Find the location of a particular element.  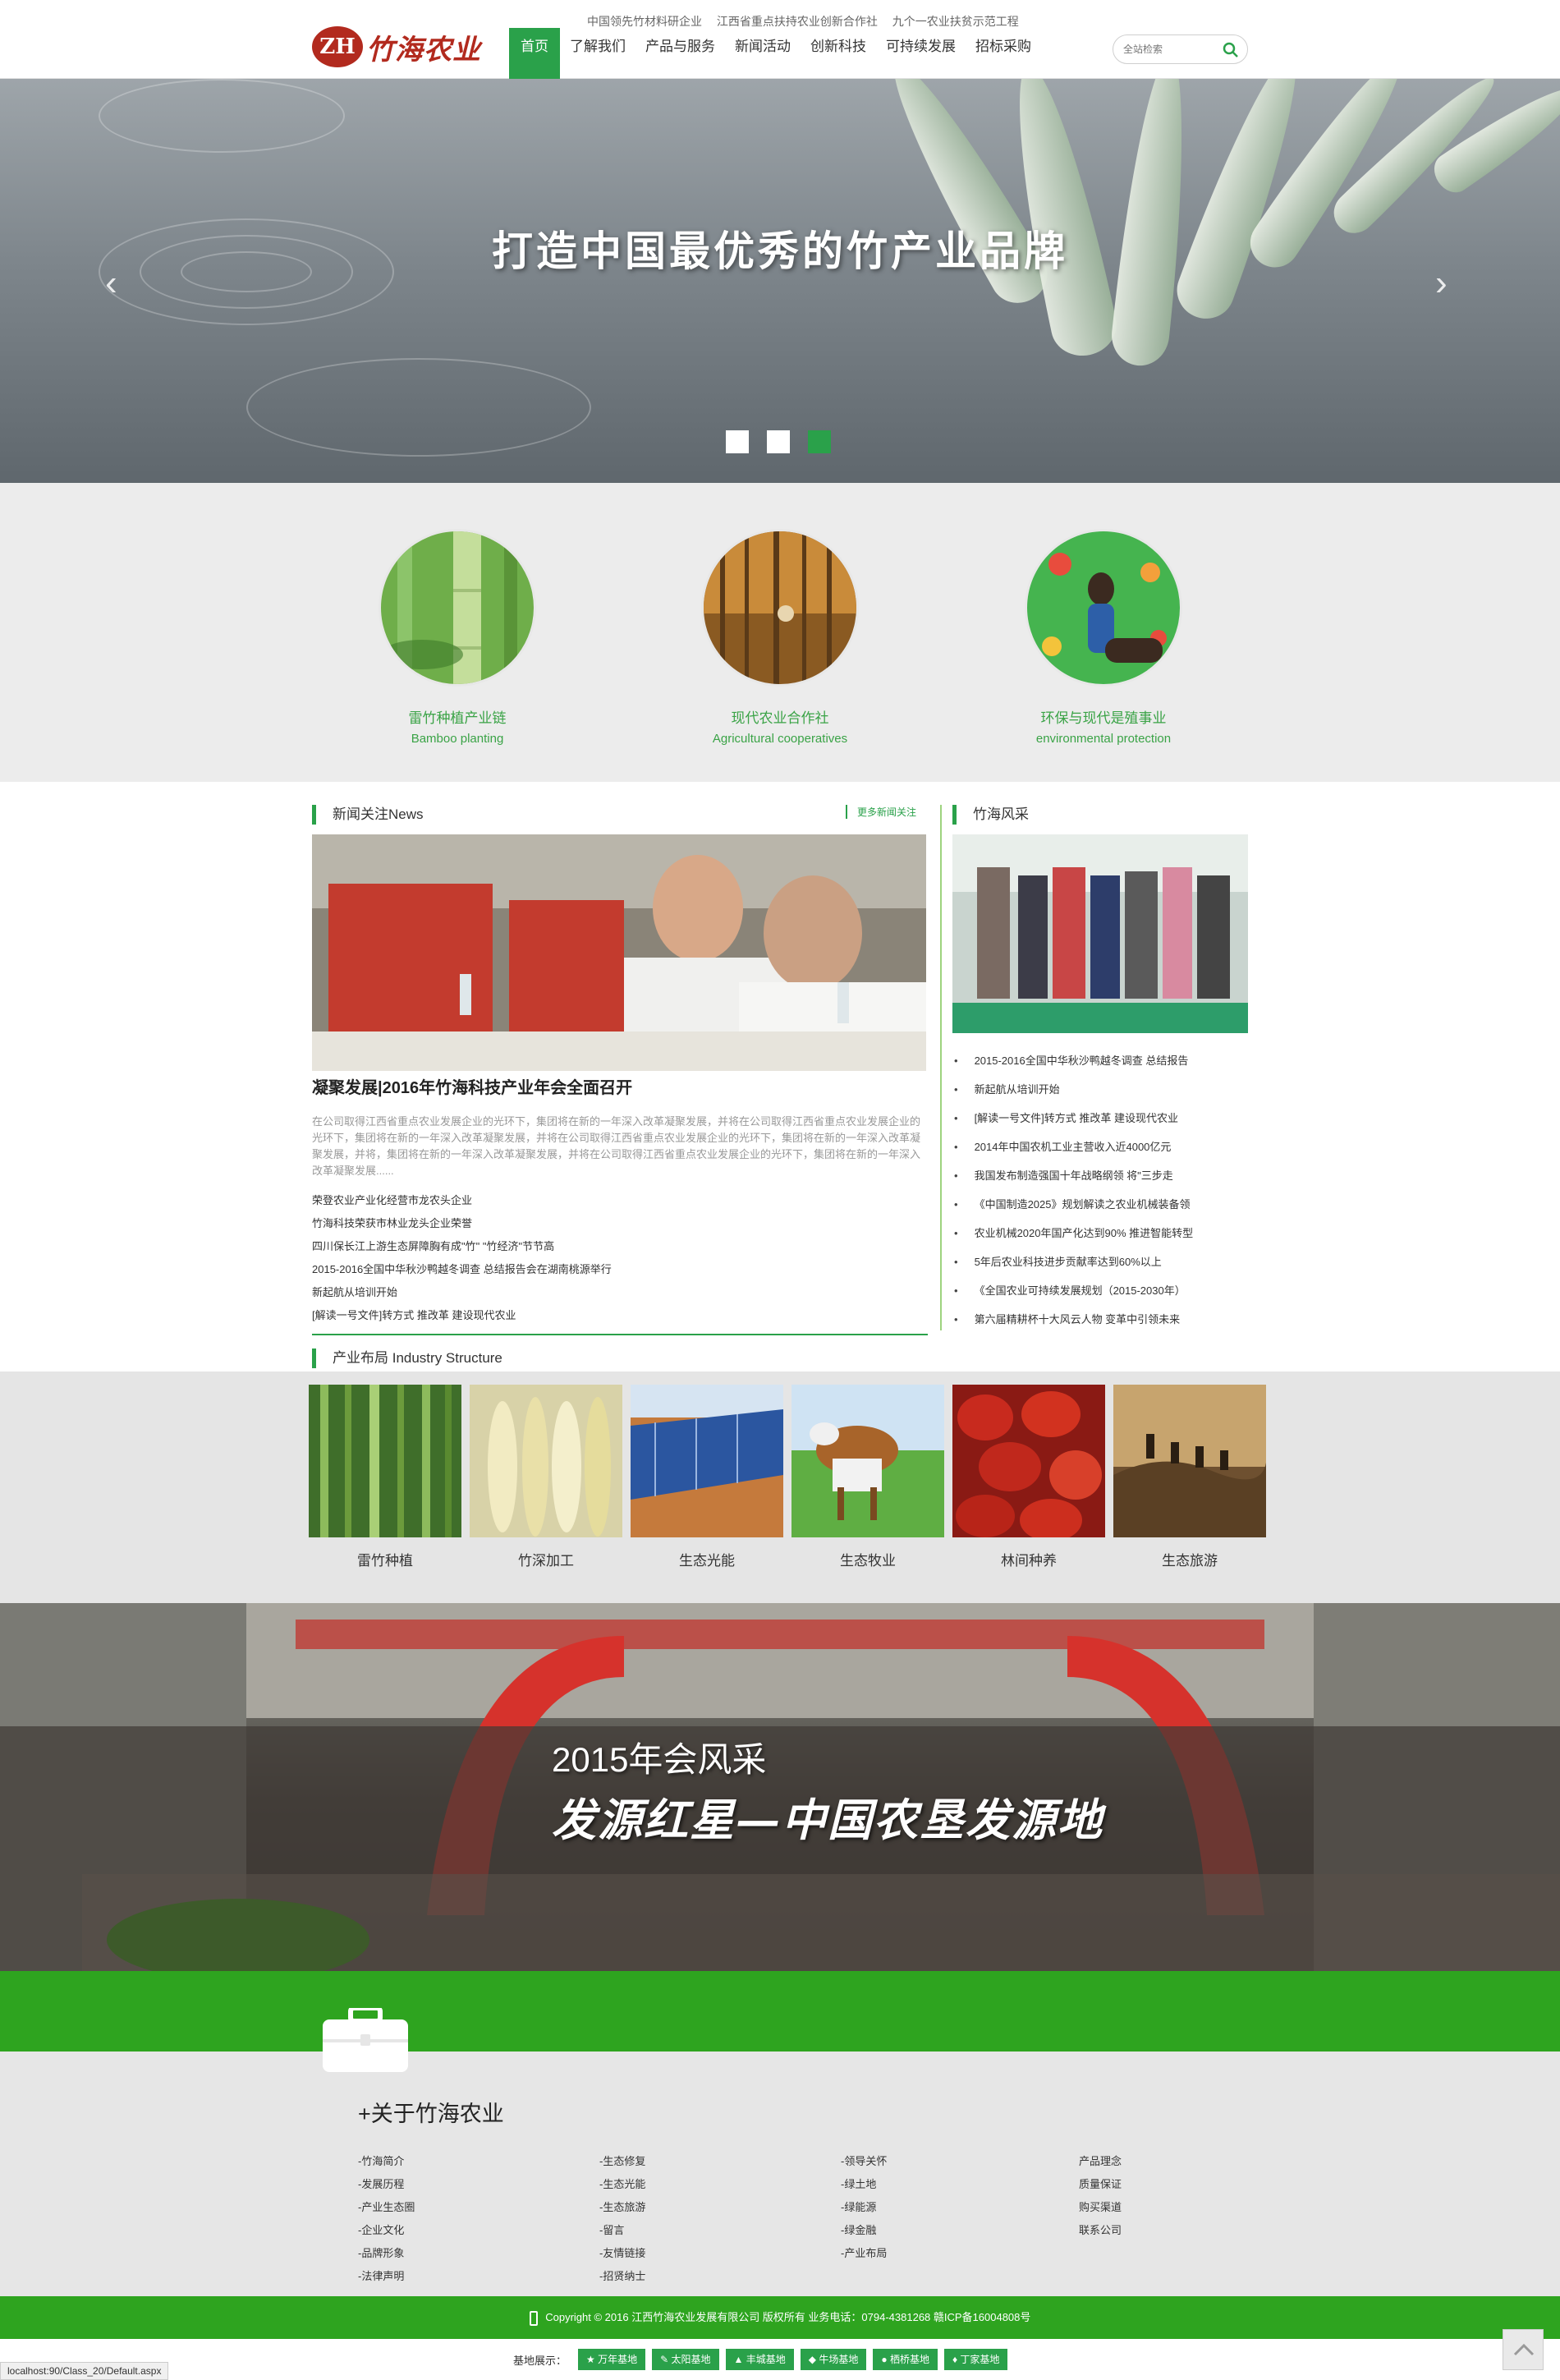

industry-item: 生态牧业 is located at coordinates (867, 1477).